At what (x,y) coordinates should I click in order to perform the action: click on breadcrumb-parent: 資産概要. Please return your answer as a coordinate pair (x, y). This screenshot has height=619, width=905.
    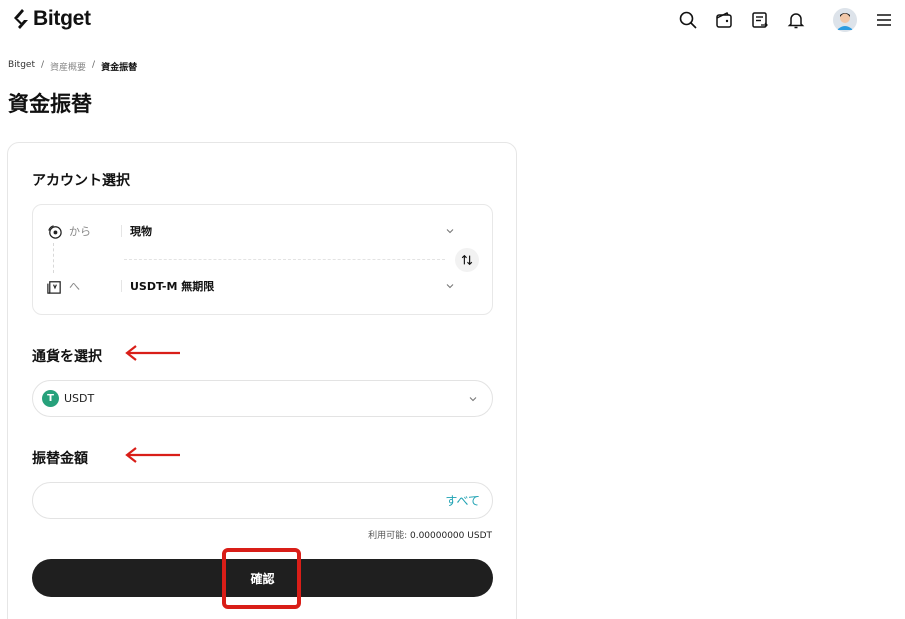
    Looking at the image, I should click on (68, 66).